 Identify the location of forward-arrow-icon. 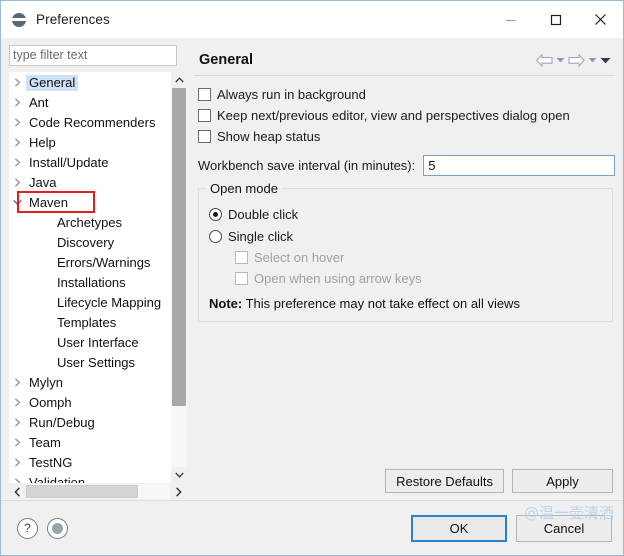
(576, 60).